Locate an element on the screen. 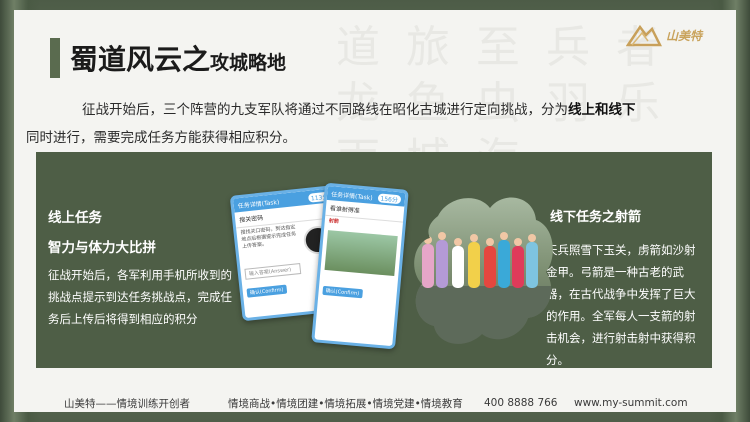  brand-logo: 山美特 is located at coordinates (678, 35).